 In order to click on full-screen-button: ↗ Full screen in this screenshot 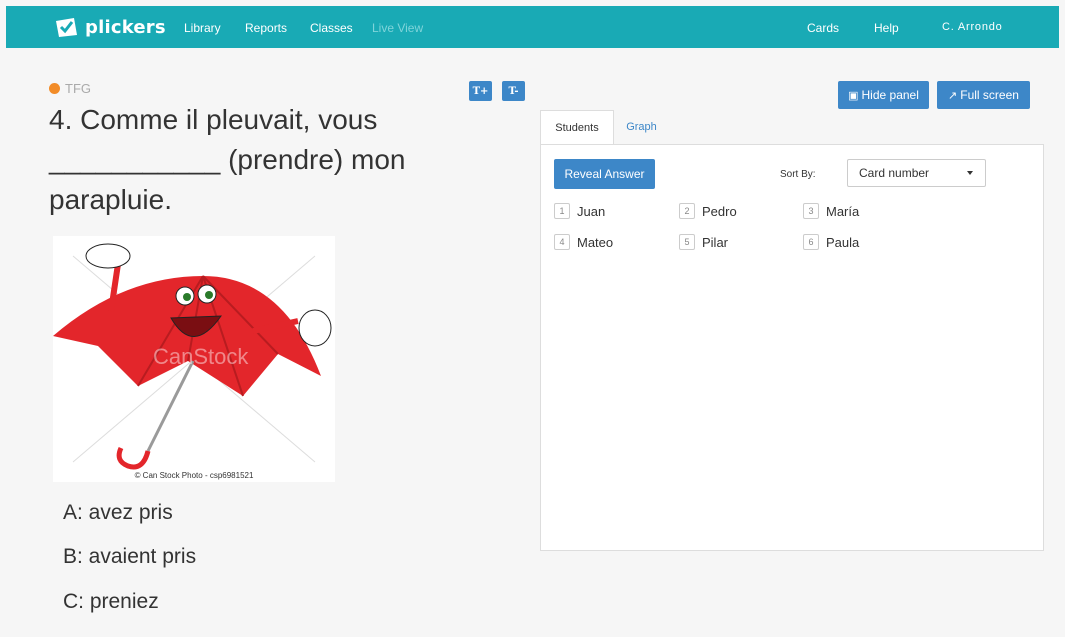, I will do `click(983, 95)`.